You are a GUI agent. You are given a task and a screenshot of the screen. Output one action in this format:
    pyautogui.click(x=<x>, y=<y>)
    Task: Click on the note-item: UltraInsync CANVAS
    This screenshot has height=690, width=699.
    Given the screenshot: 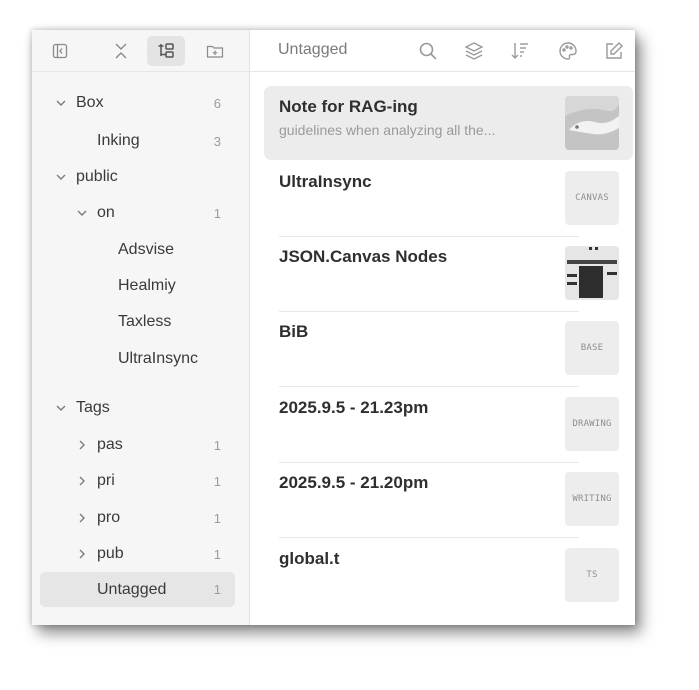 What is the action you would take?
    pyautogui.click(x=448, y=198)
    